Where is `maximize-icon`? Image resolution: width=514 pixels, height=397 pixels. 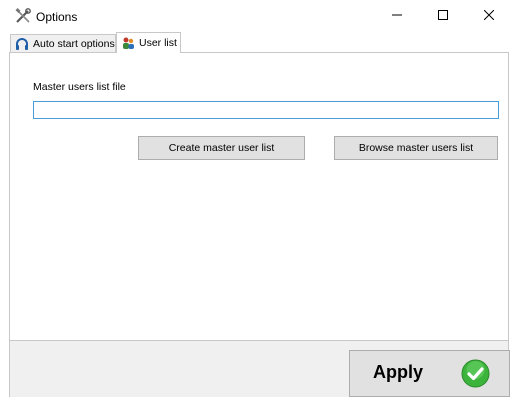
maximize-icon is located at coordinates (443, 16).